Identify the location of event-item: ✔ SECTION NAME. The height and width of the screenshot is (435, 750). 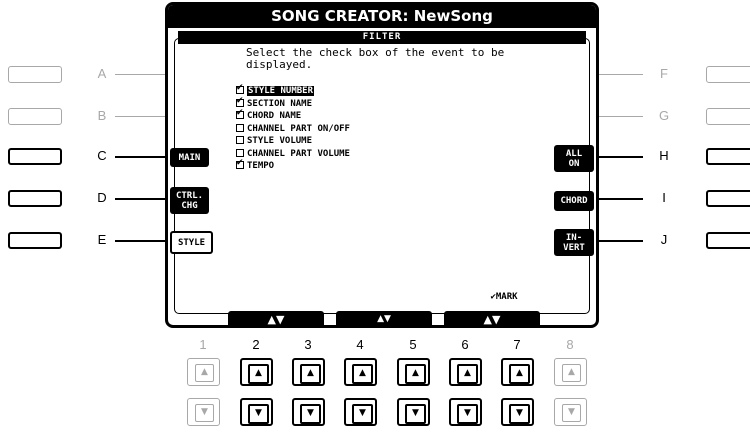
(274, 103).